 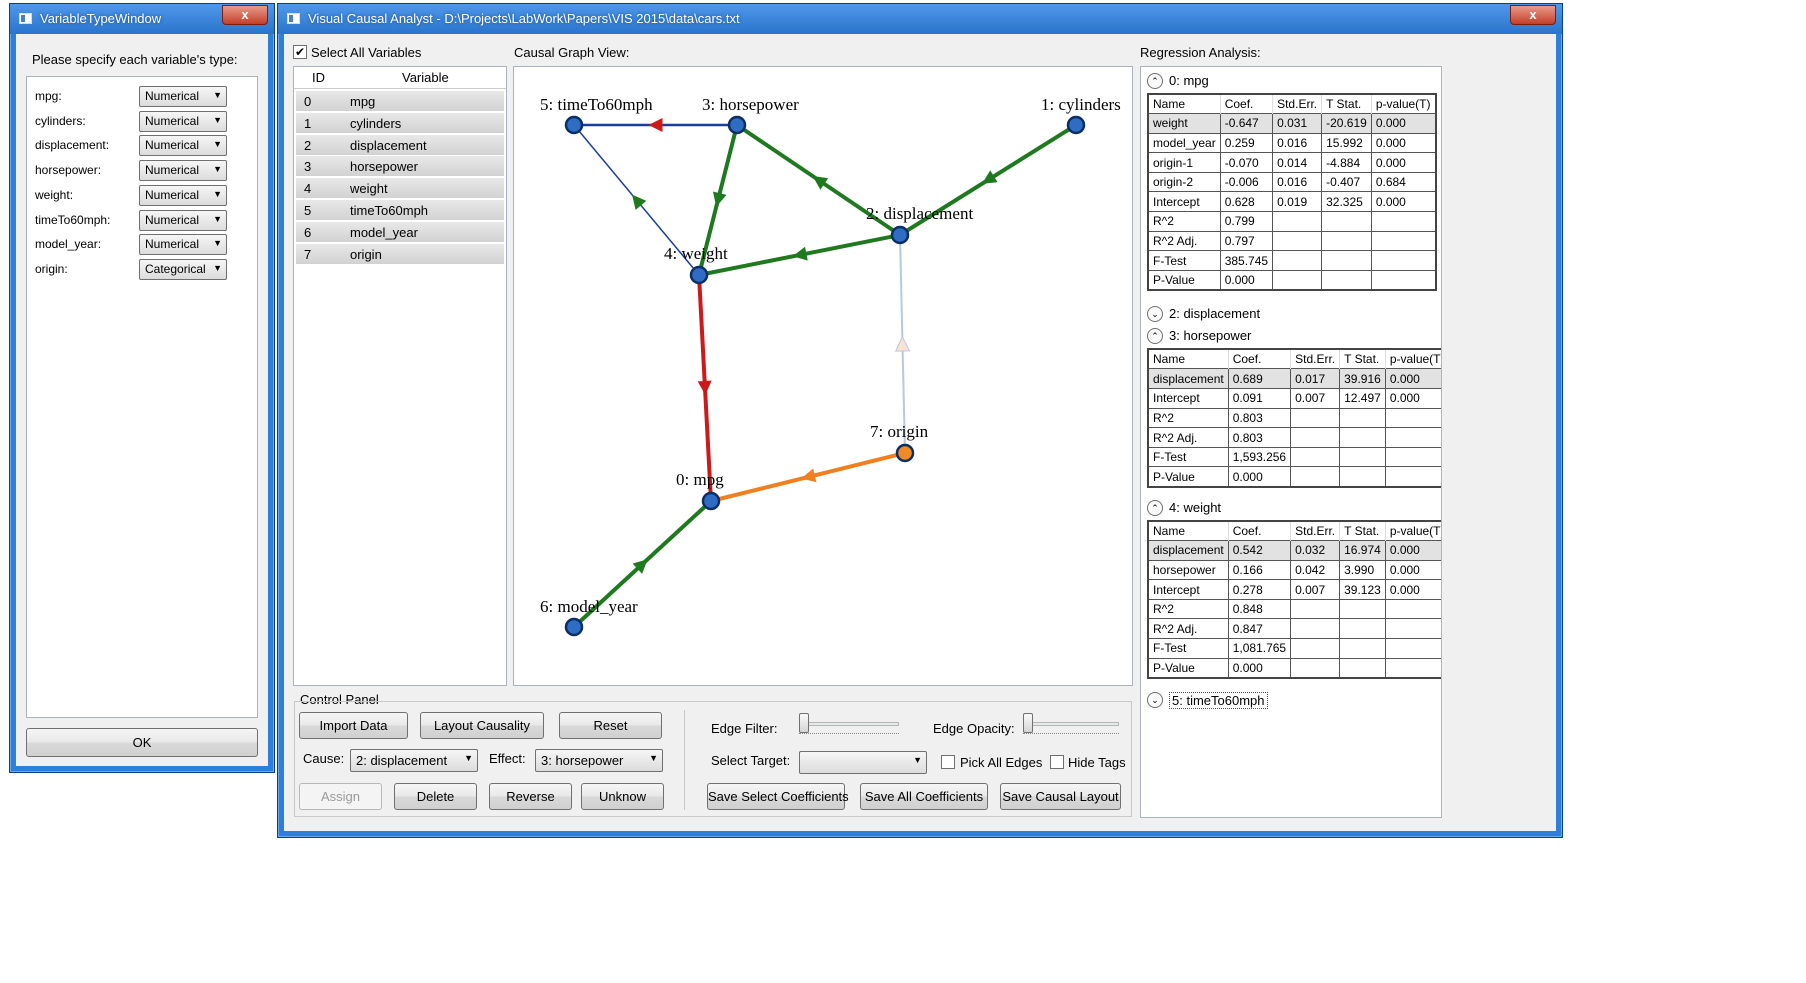 I want to click on reset-button: Reset, so click(x=610, y=725).